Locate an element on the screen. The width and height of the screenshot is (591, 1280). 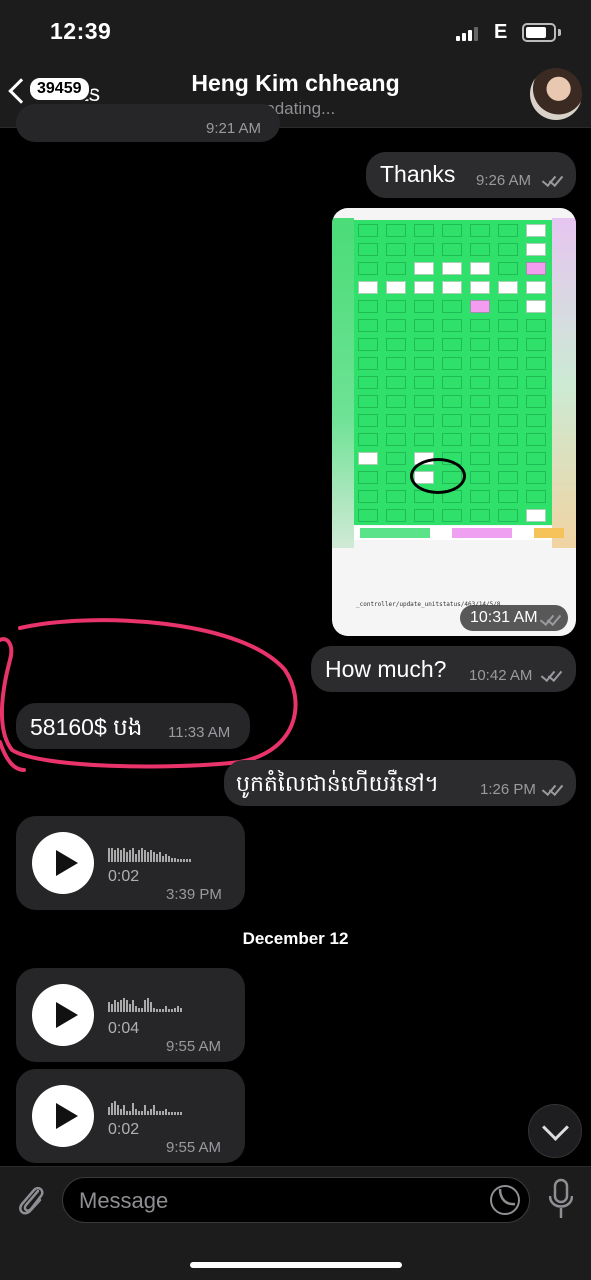
voice-message: 0:02 9:55 AM is located at coordinates (130, 1116).